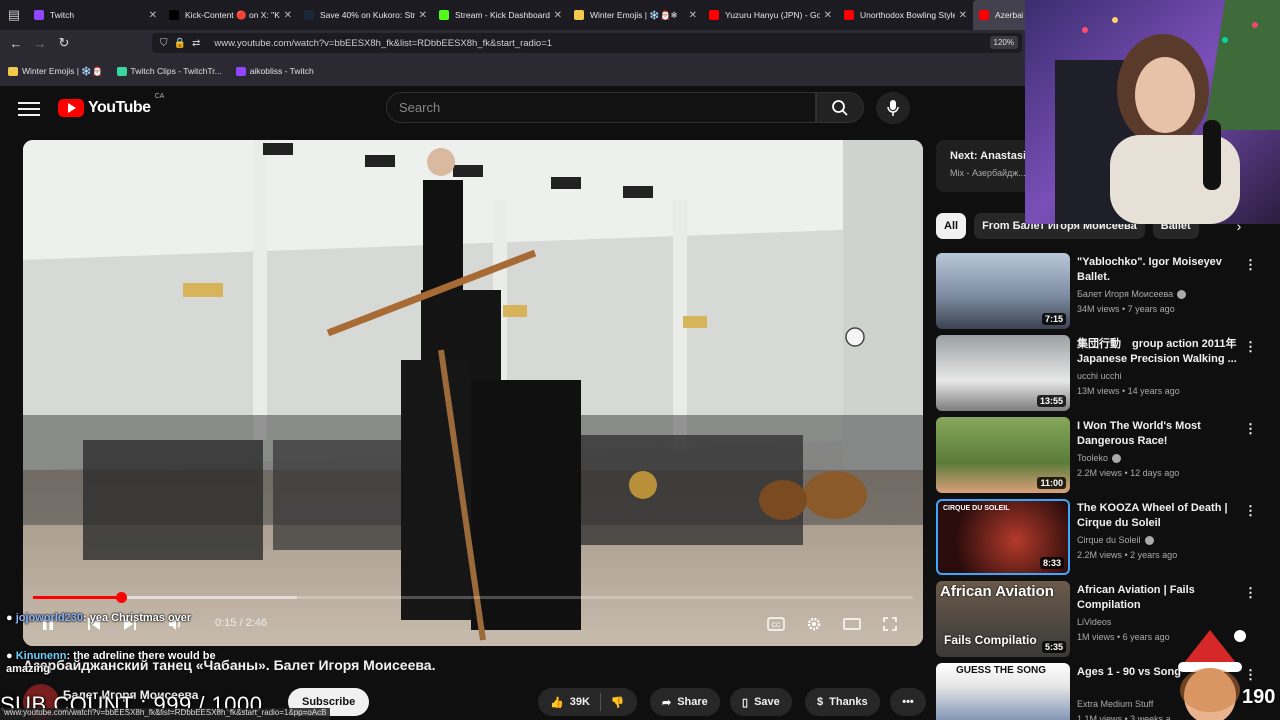 The image size is (1280, 720). What do you see at coordinates (1162, 270) in the screenshot?
I see `recommended-title: "Yablochko". Igor Moiseyev Ballet.` at bounding box center [1162, 270].